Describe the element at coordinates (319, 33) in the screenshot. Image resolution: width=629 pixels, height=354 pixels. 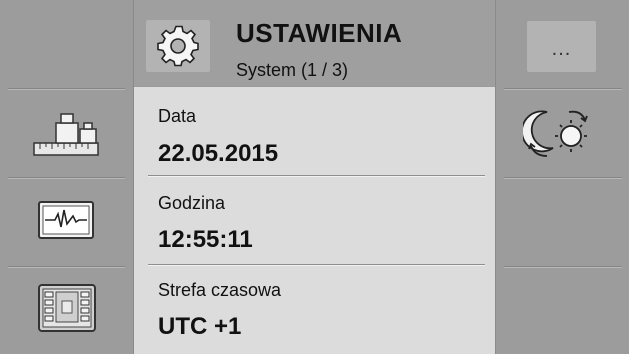
I see `page-title: USTAWIENIA` at that location.